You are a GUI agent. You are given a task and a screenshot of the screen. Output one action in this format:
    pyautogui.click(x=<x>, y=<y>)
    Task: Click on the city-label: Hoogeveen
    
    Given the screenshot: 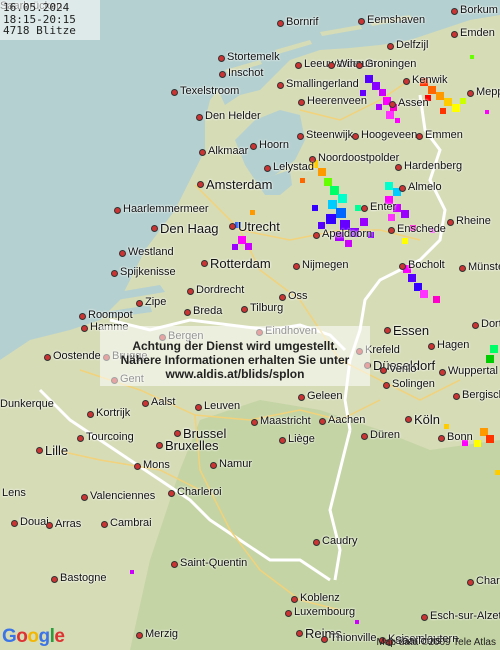 What is the action you would take?
    pyautogui.click(x=389, y=135)
    